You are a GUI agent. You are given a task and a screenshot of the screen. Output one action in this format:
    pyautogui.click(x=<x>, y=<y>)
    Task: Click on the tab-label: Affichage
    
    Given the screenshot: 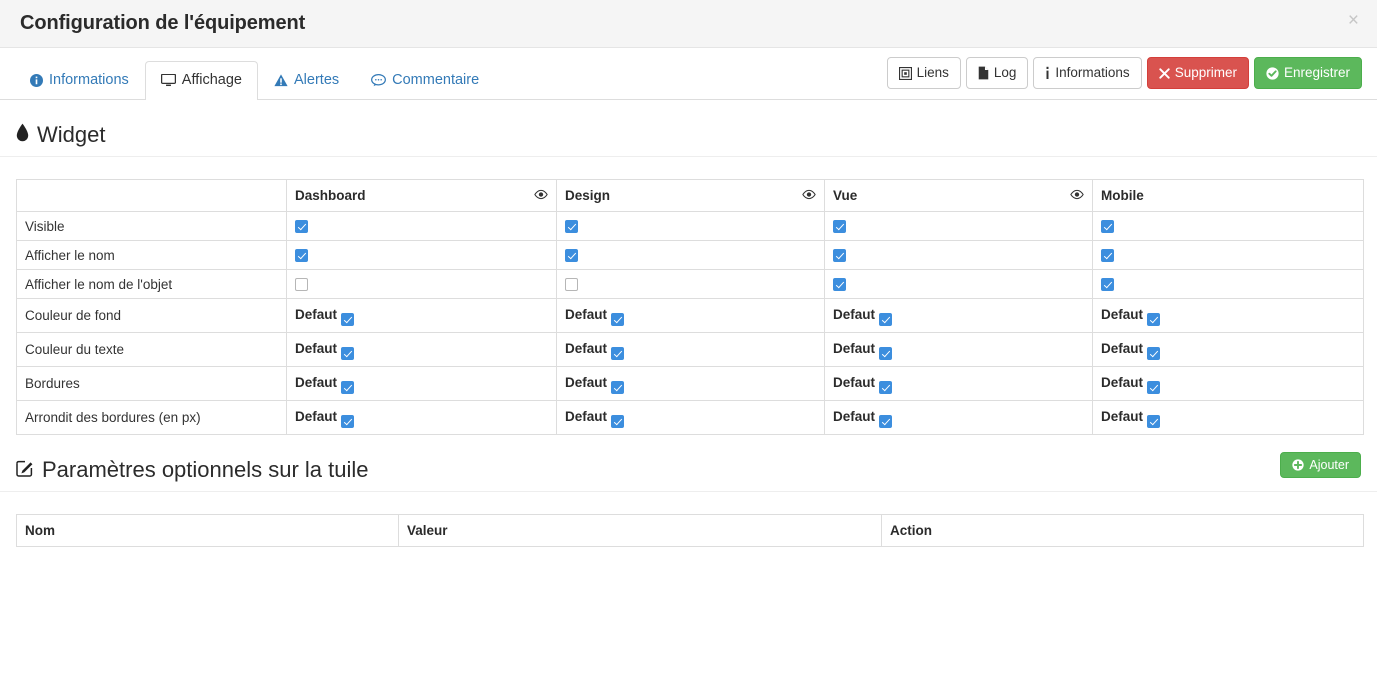 What is the action you would take?
    pyautogui.click(x=211, y=80)
    